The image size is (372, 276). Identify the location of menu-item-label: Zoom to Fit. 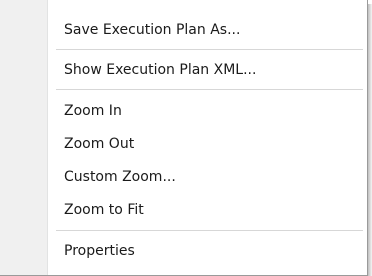
(104, 209).